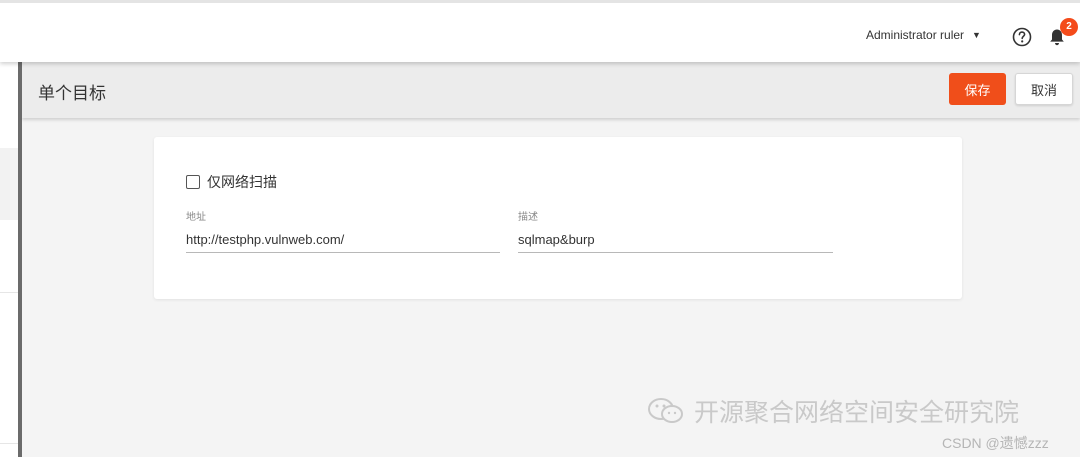 This screenshot has height=457, width=1080. What do you see at coordinates (977, 89) in the screenshot?
I see `save-button: 保存` at bounding box center [977, 89].